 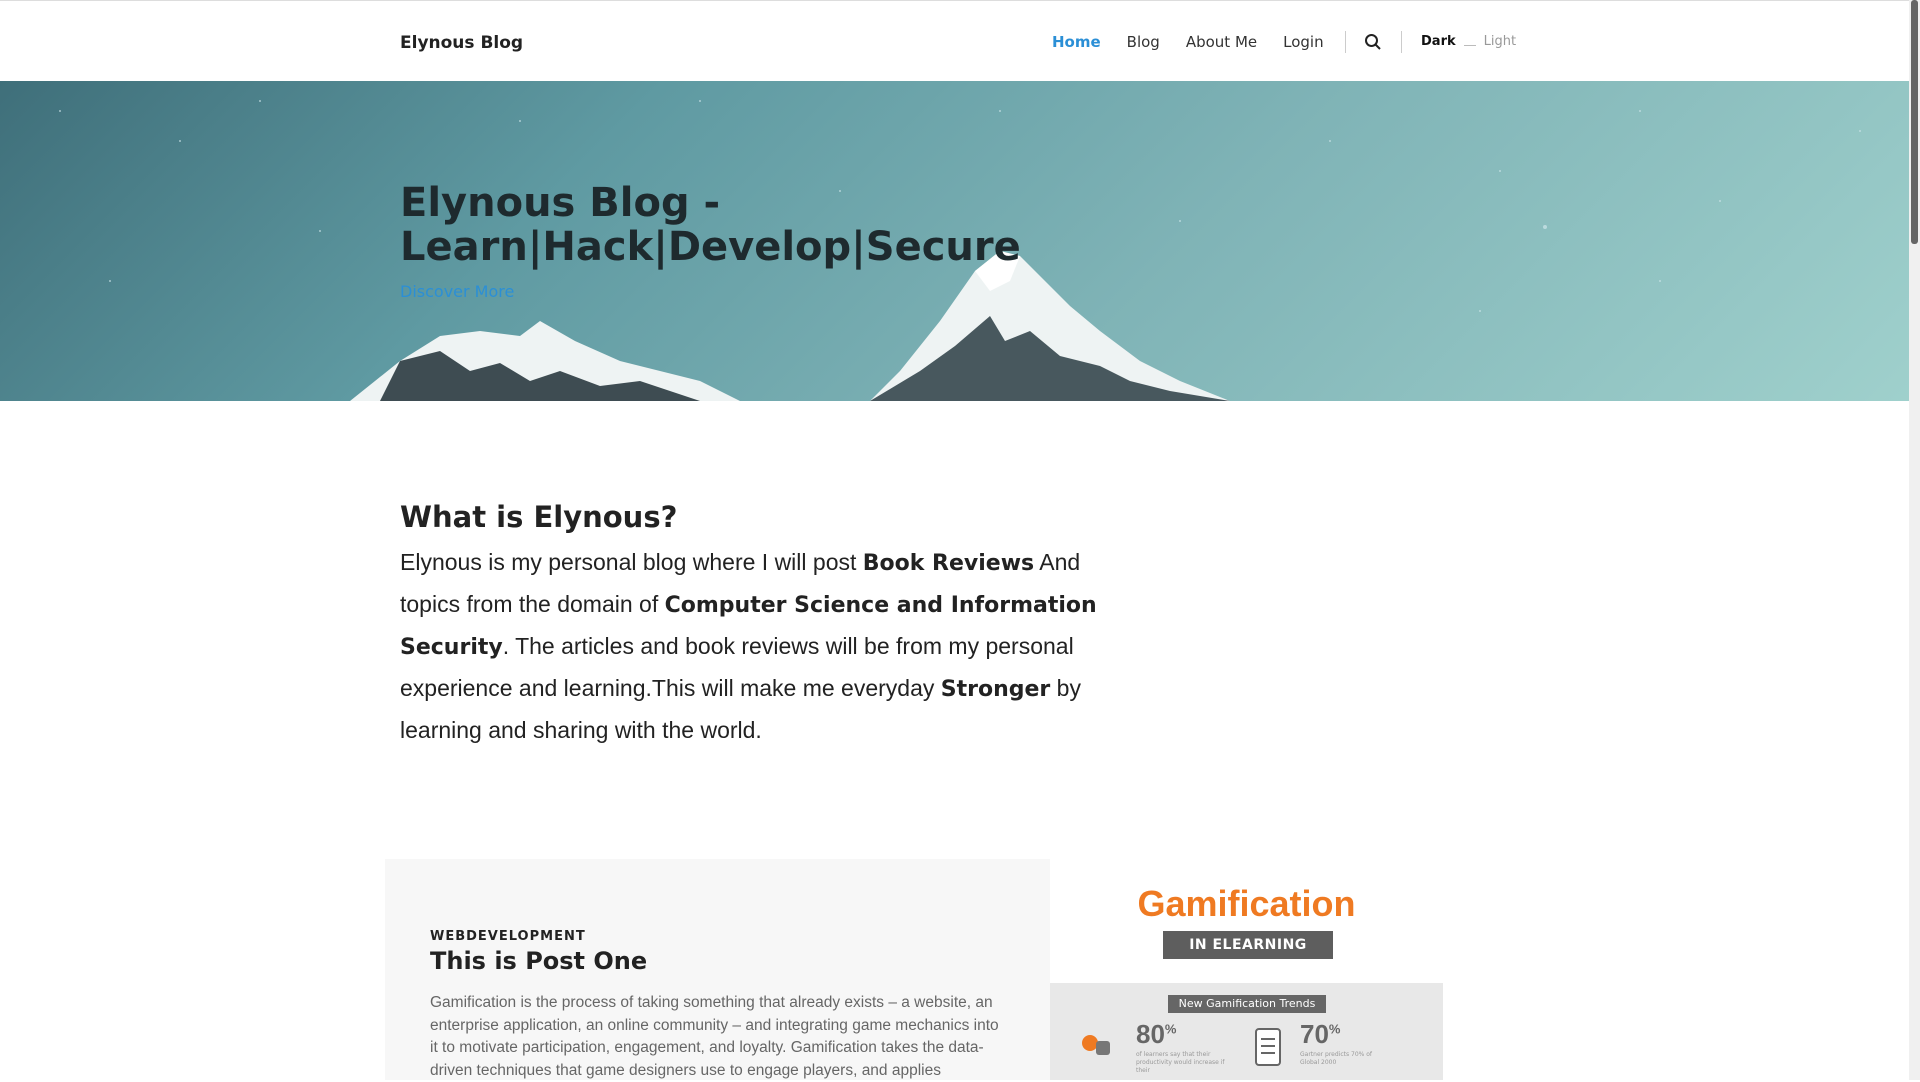 I want to click on clipboard-icon, so click(x=1268, y=1047).